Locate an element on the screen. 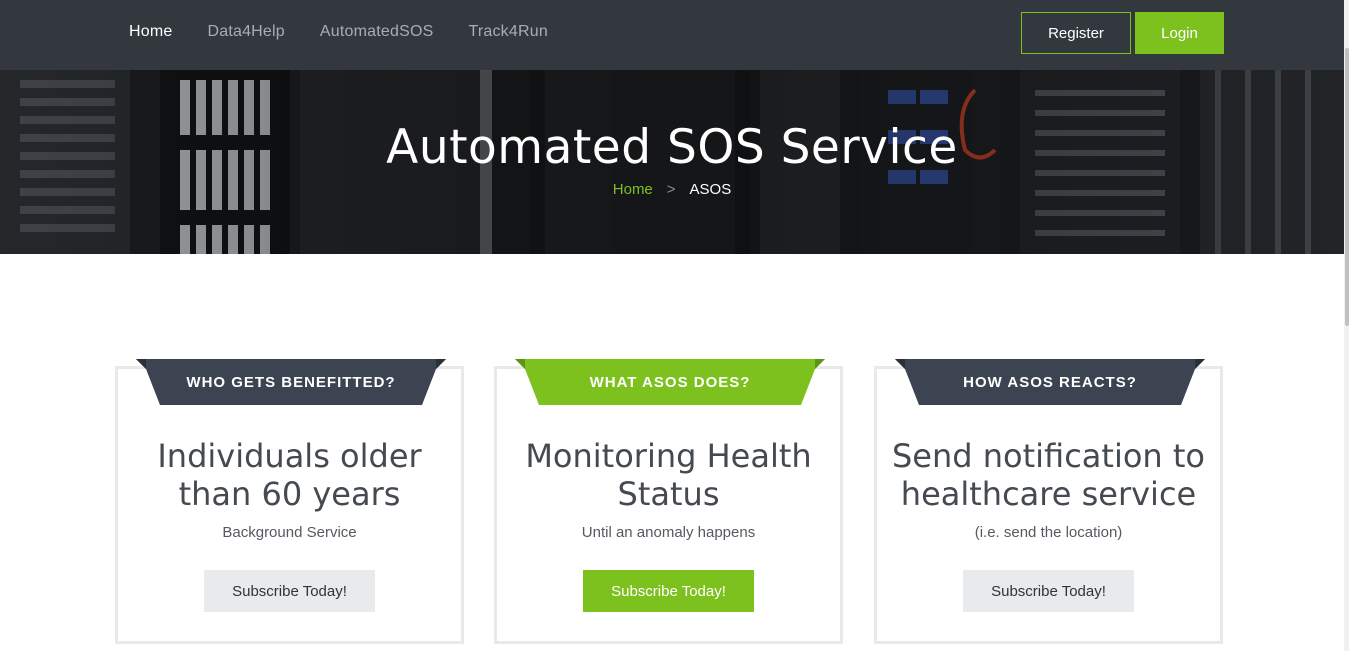 Image resolution: width=1349 pixels, height=651 pixels. vertical-scrollbar-thumb is located at coordinates (1347, 187).